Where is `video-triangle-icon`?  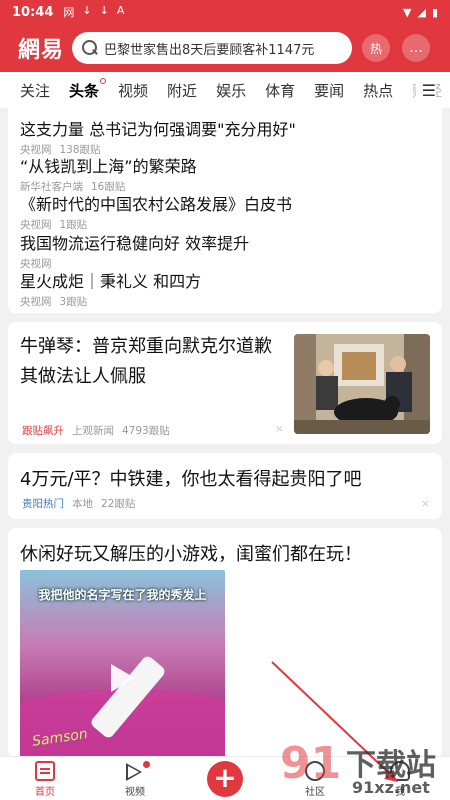 video-triangle-icon is located at coordinates (134, 772).